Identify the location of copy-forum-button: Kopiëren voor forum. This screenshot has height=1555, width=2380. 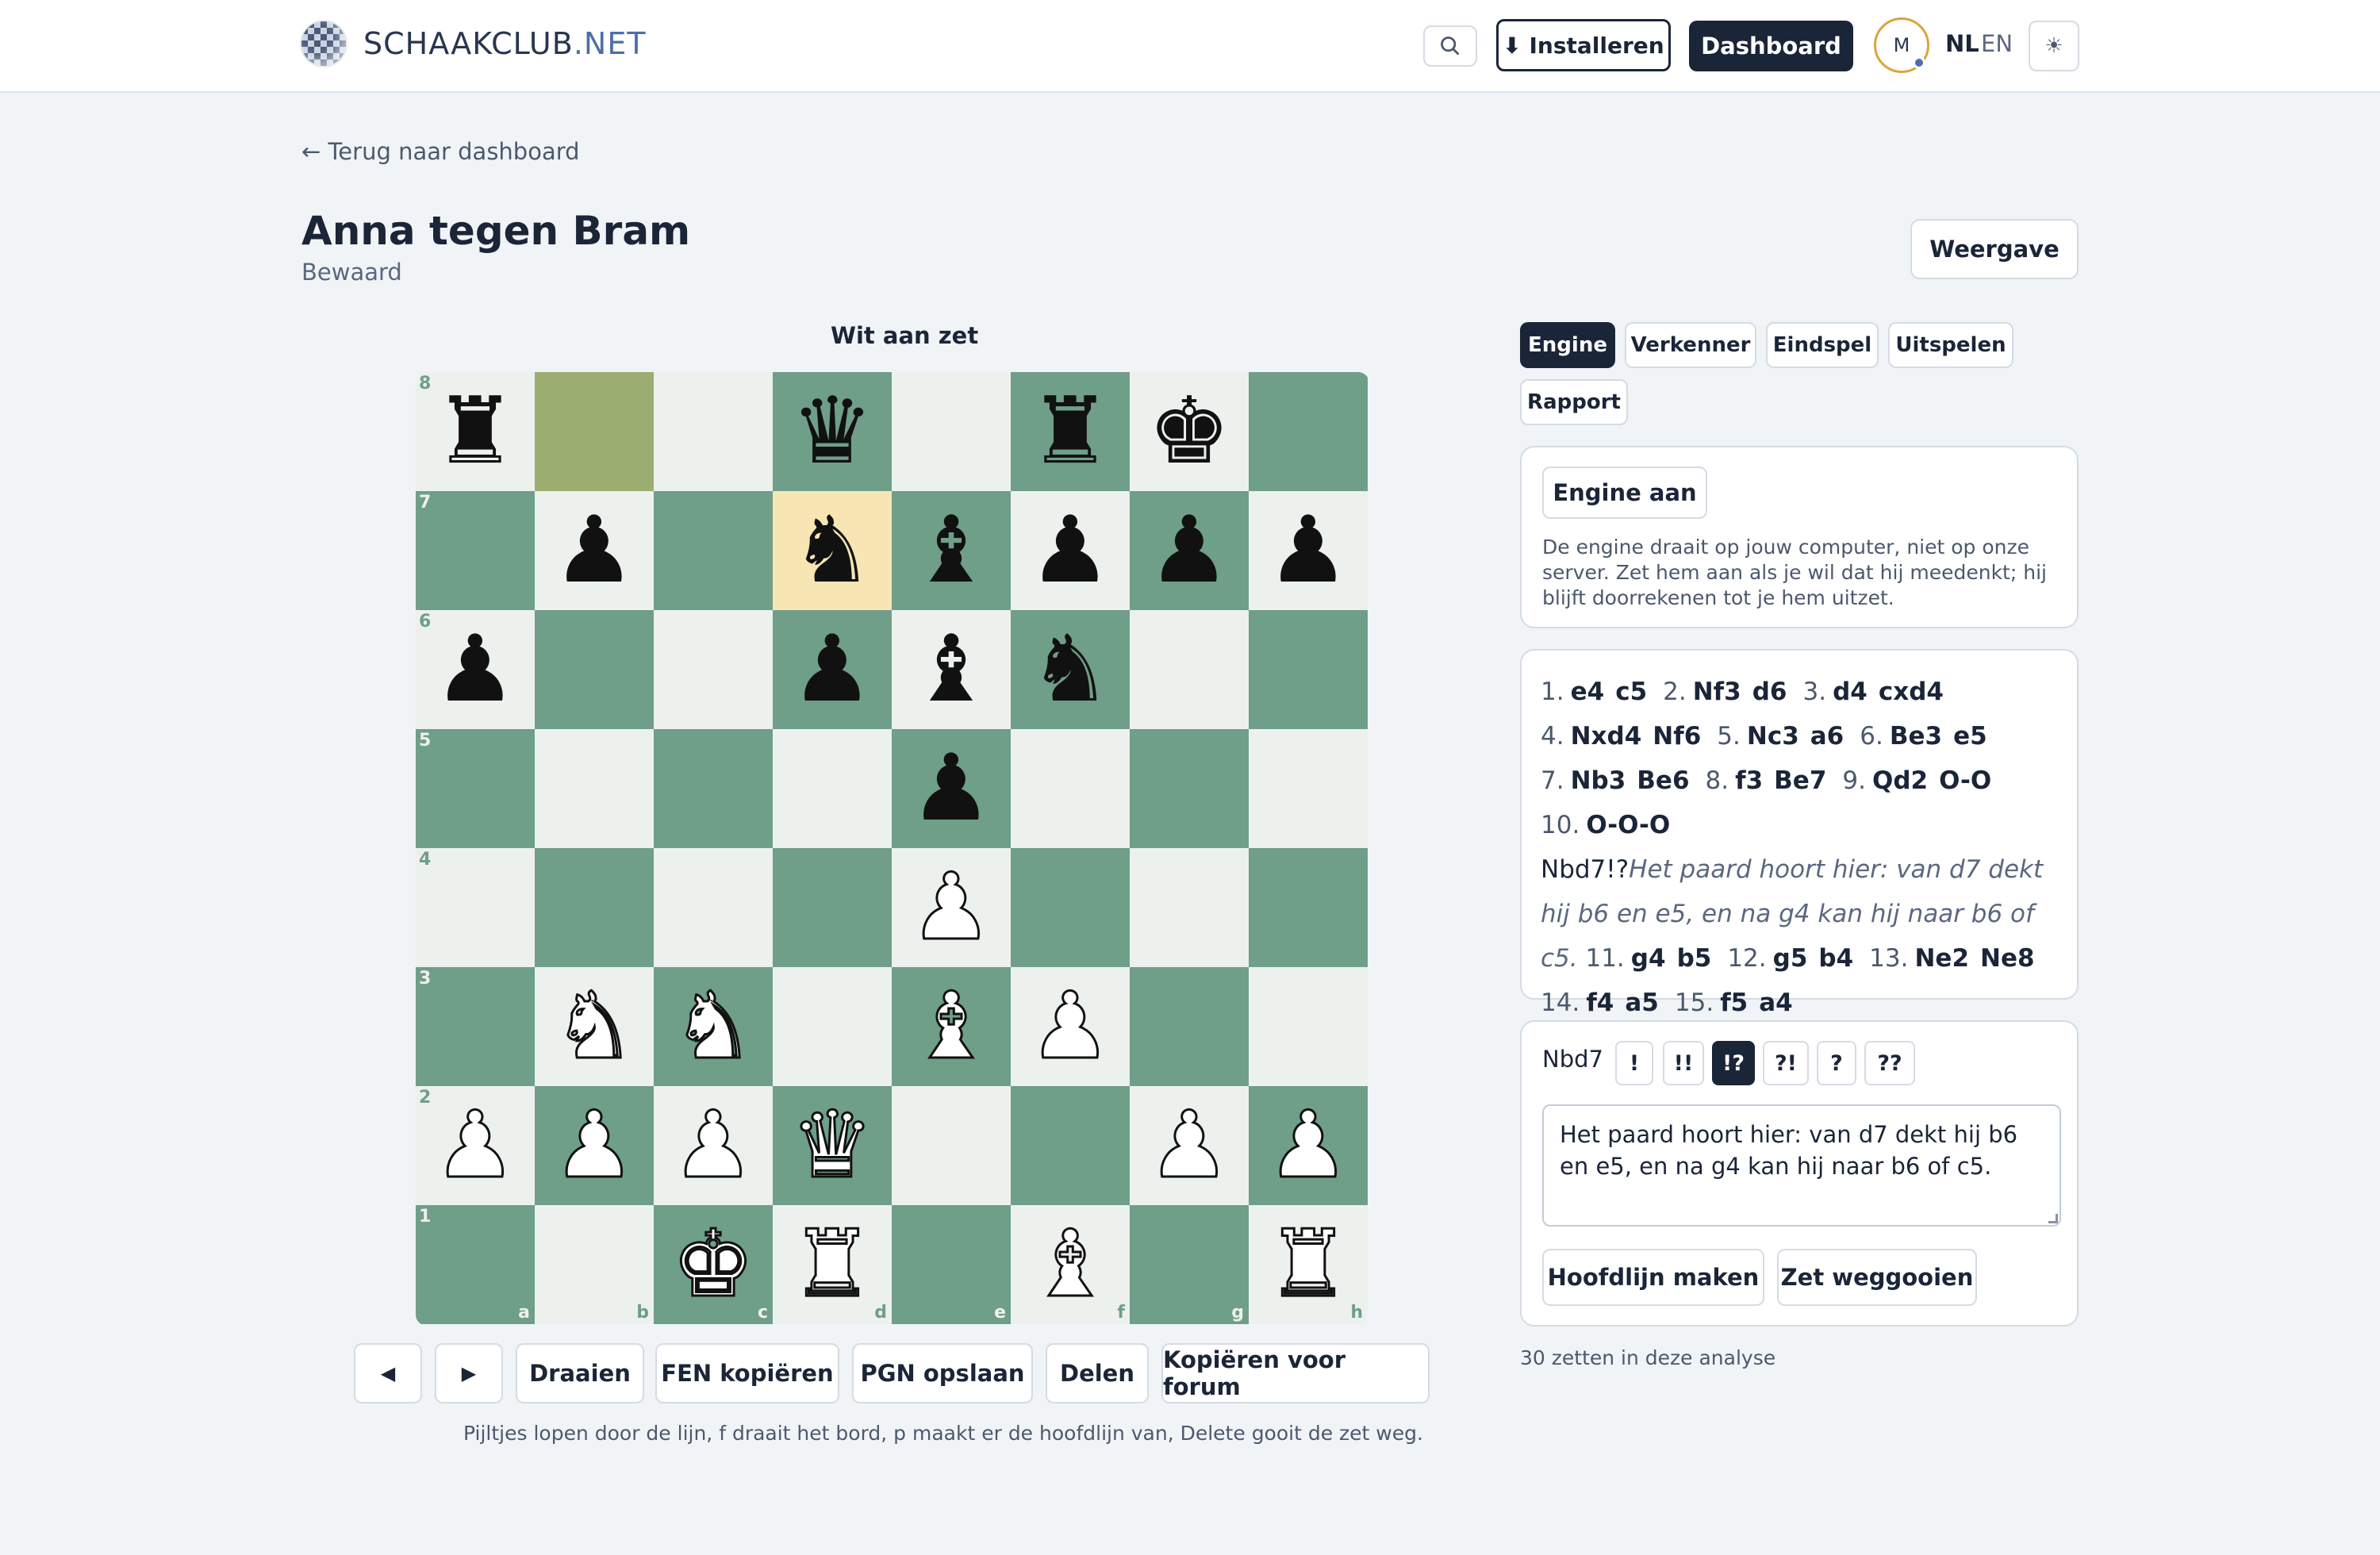
(1295, 1373).